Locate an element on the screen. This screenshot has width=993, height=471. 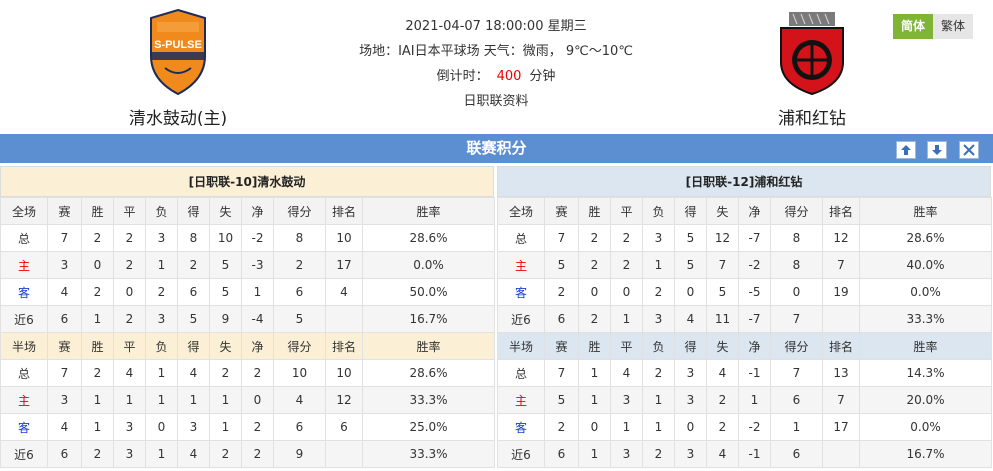
close-button is located at coordinates (969, 150).